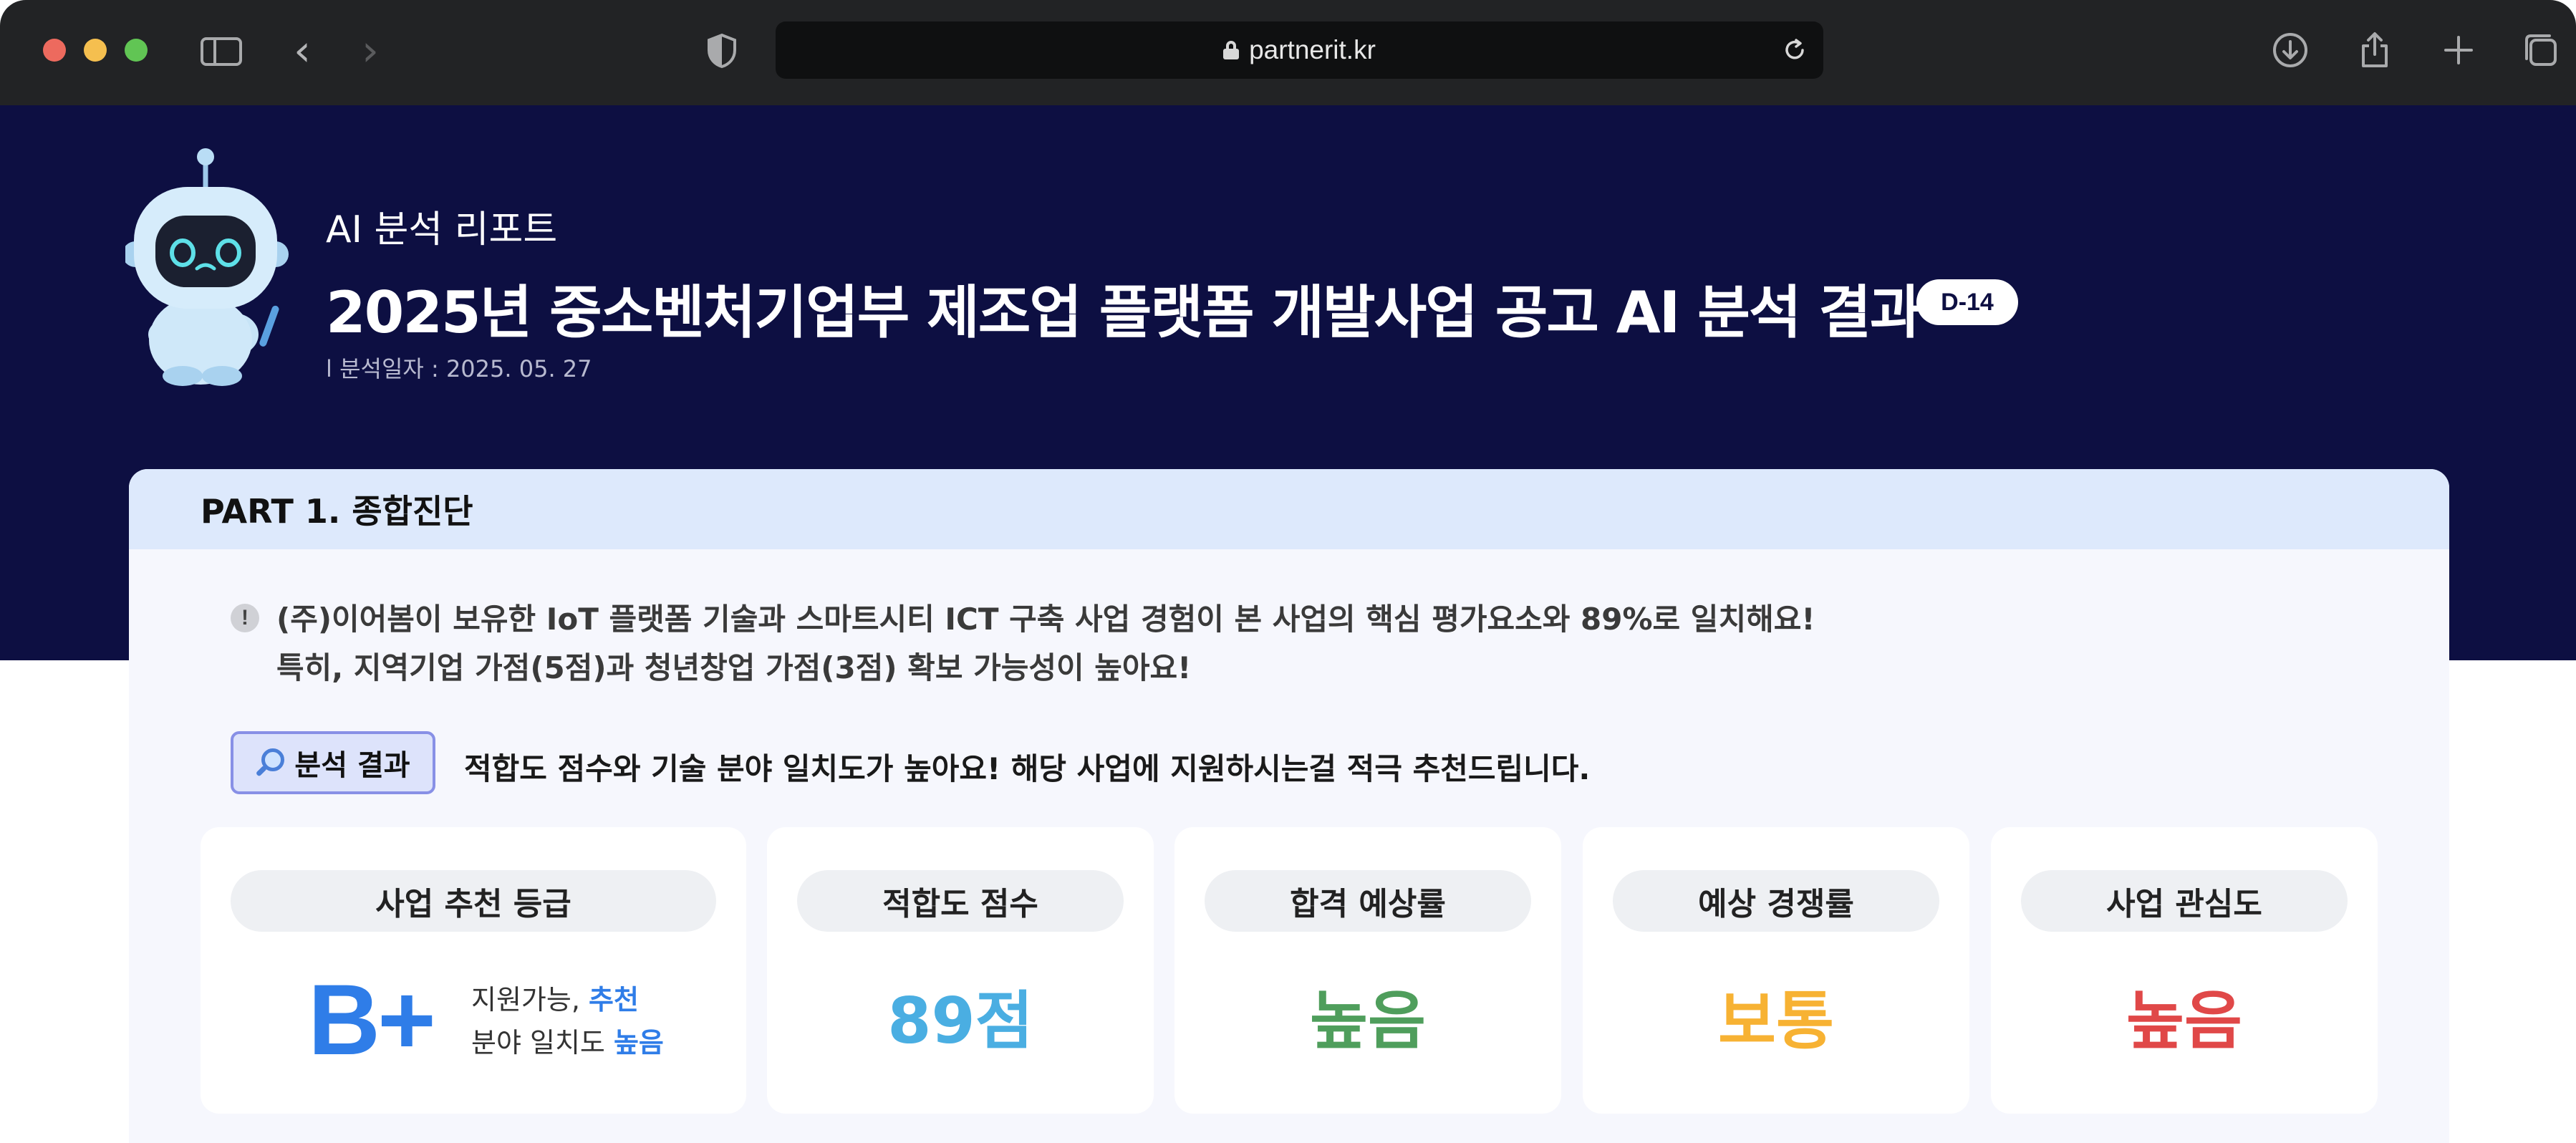 Image resolution: width=2576 pixels, height=1143 pixels. What do you see at coordinates (136, 50) in the screenshot?
I see `maximize-window-button` at bounding box center [136, 50].